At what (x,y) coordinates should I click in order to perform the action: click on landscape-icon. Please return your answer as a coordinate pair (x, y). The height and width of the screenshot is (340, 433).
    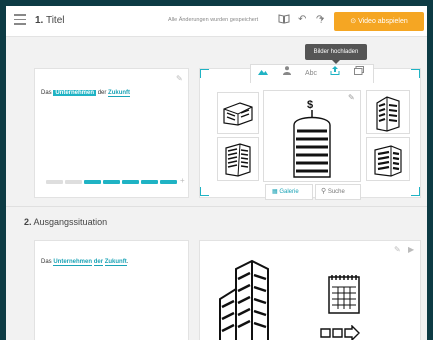
    Looking at the image, I should click on (263, 74).